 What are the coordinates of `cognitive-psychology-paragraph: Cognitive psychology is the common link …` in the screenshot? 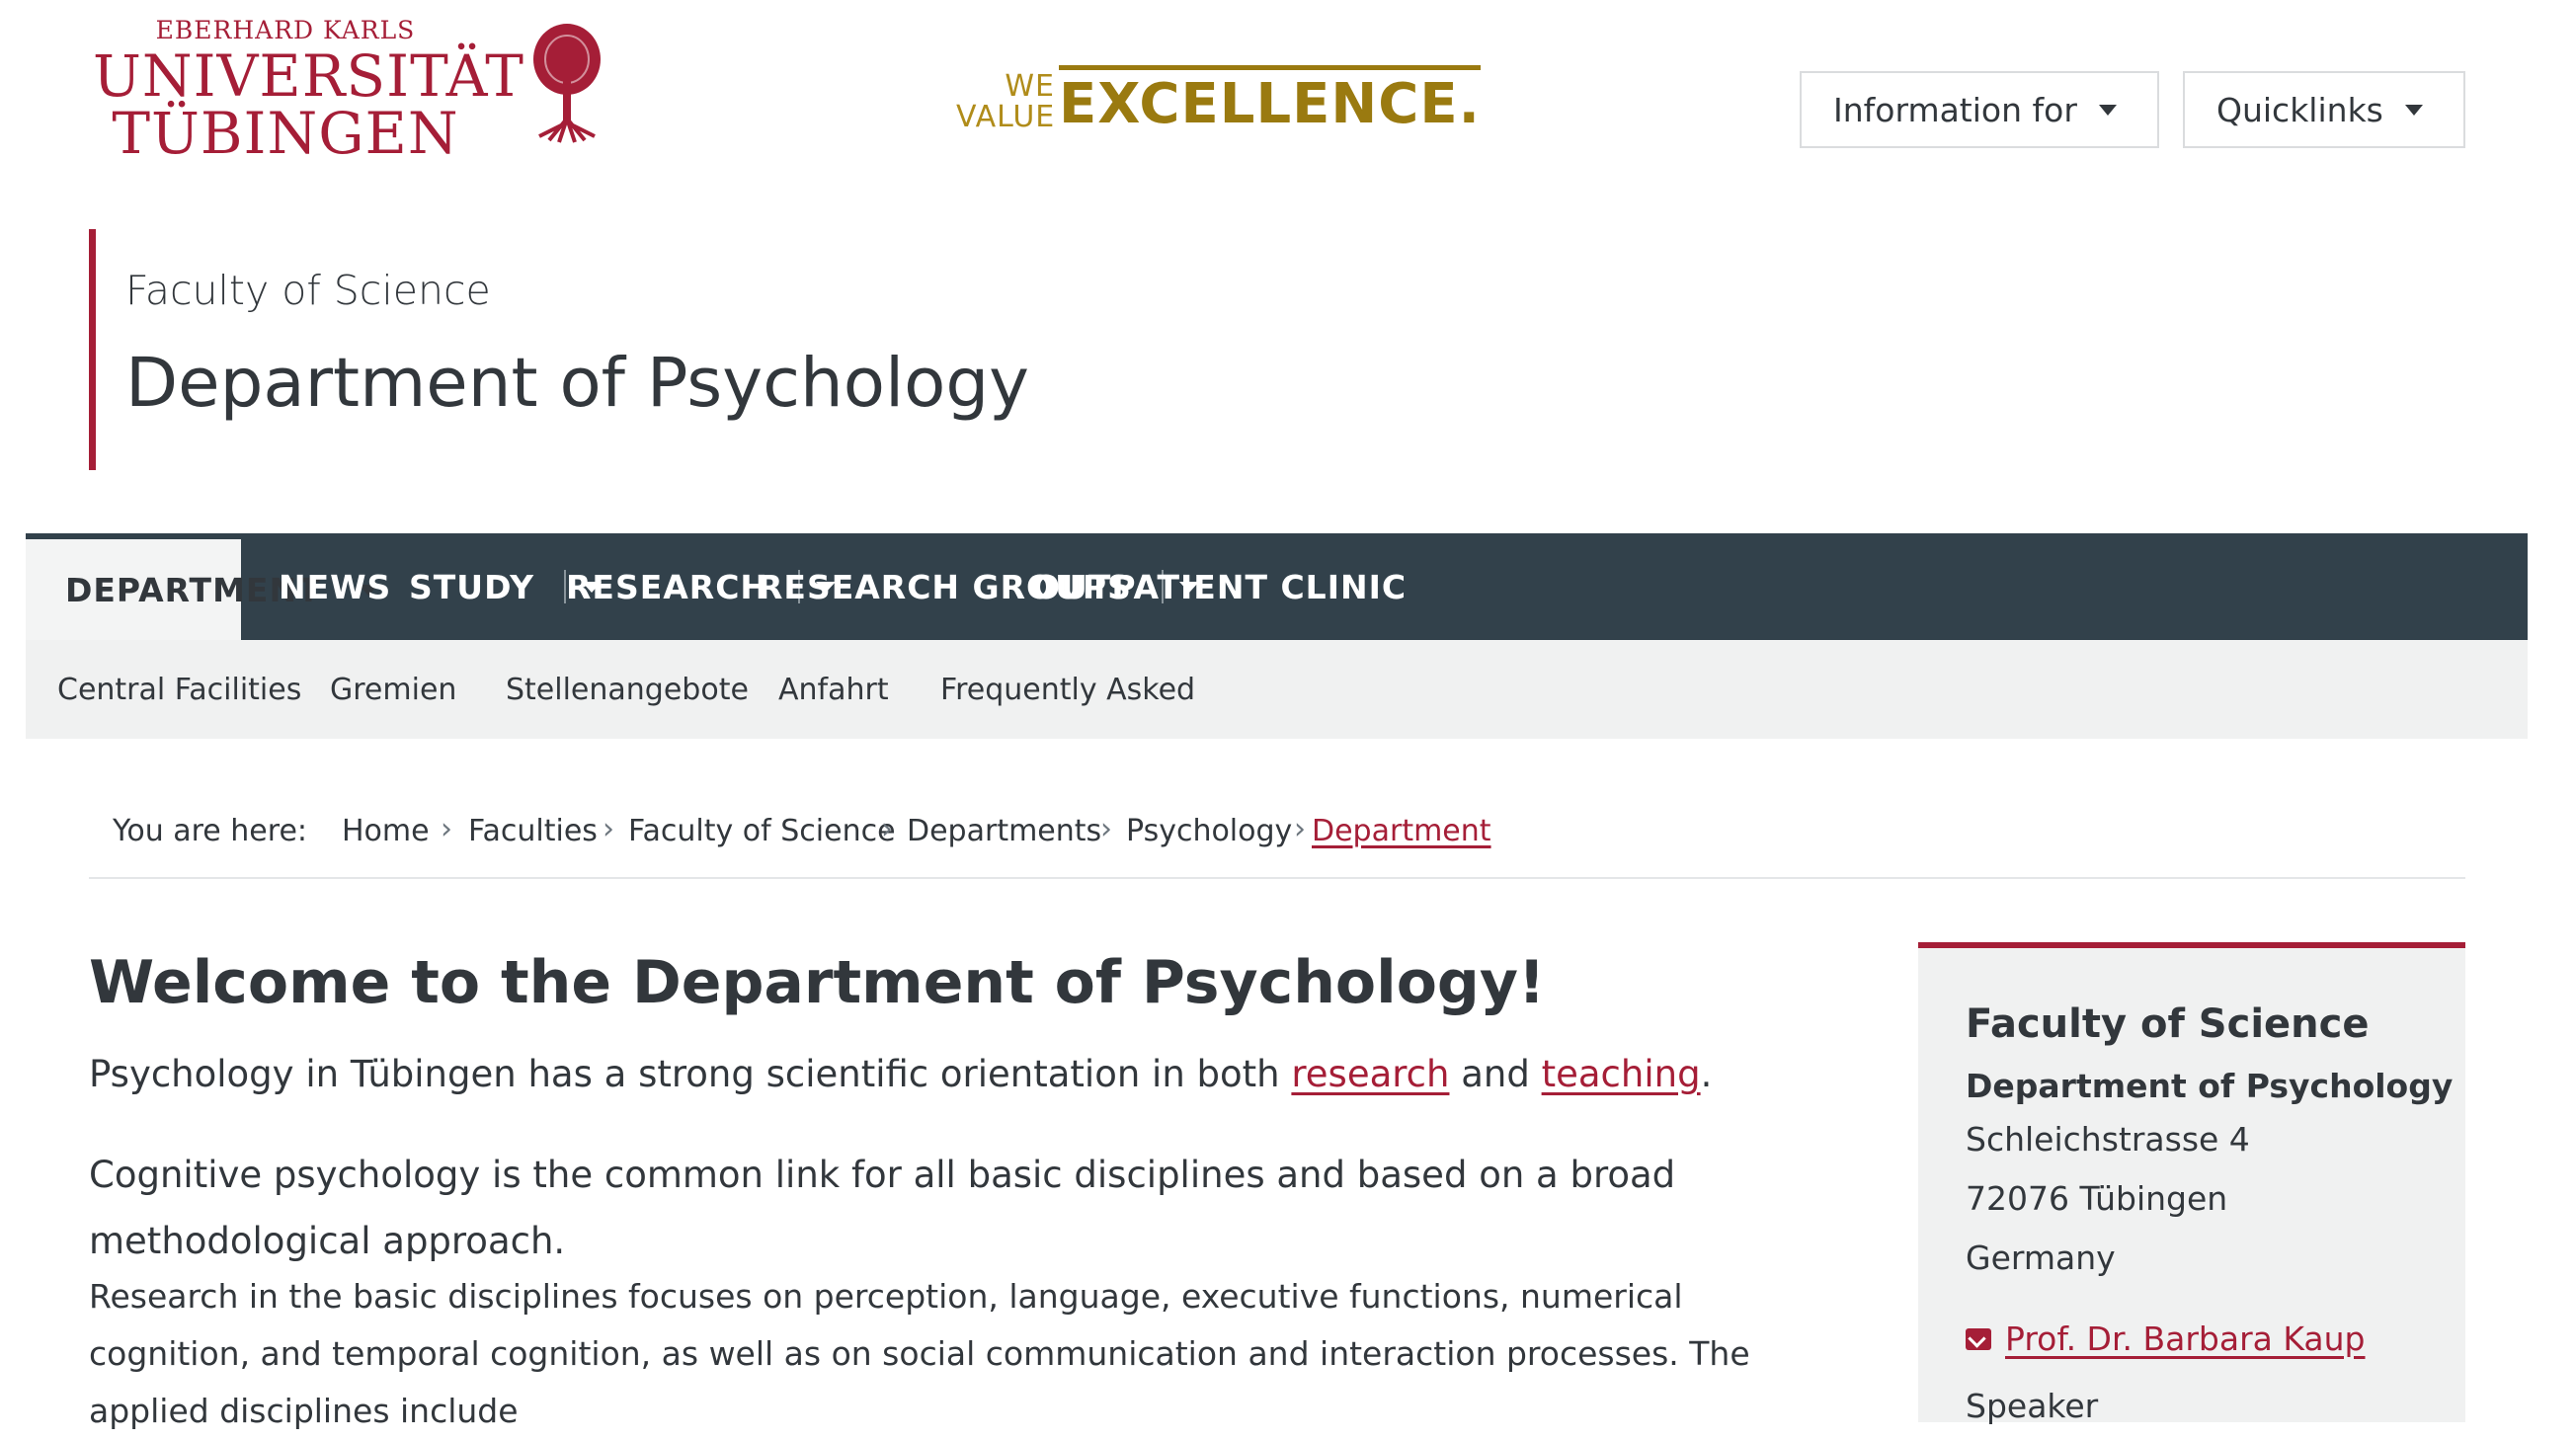 It's located at (882, 1208).